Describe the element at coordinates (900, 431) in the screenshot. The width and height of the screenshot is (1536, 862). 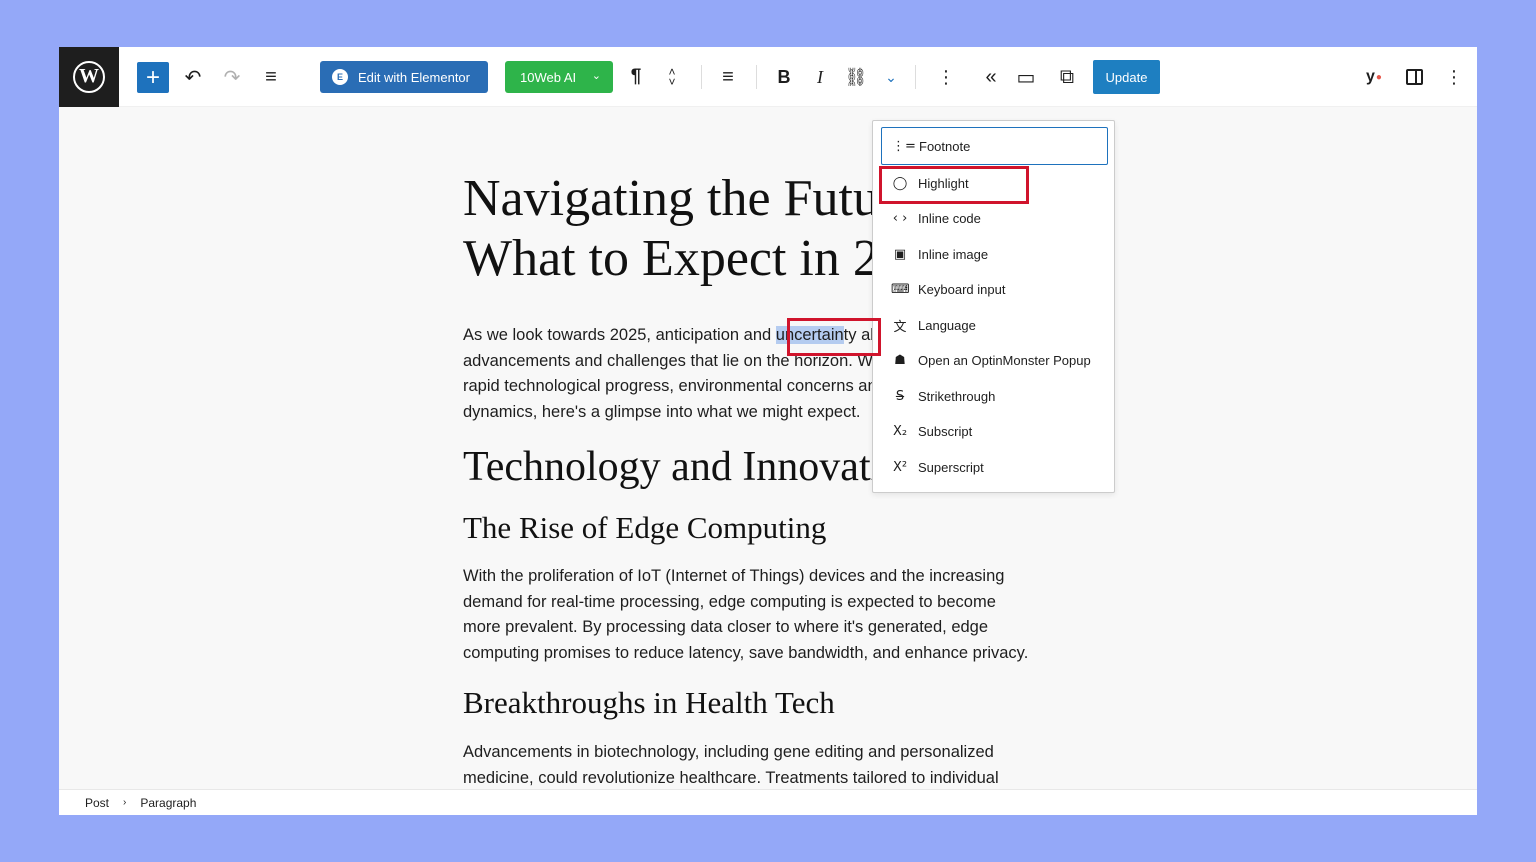
I see `subscript-icon: X₂` at that location.